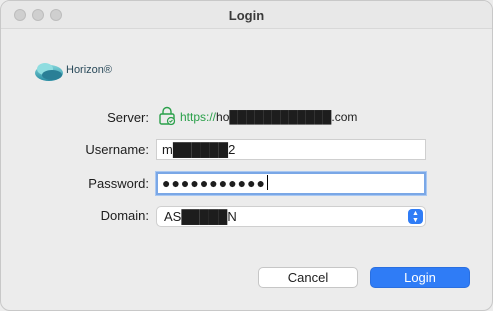 Image resolution: width=493 pixels, height=311 pixels. Describe the element at coordinates (308, 277) in the screenshot. I see `cancel-button: Cancel` at that location.